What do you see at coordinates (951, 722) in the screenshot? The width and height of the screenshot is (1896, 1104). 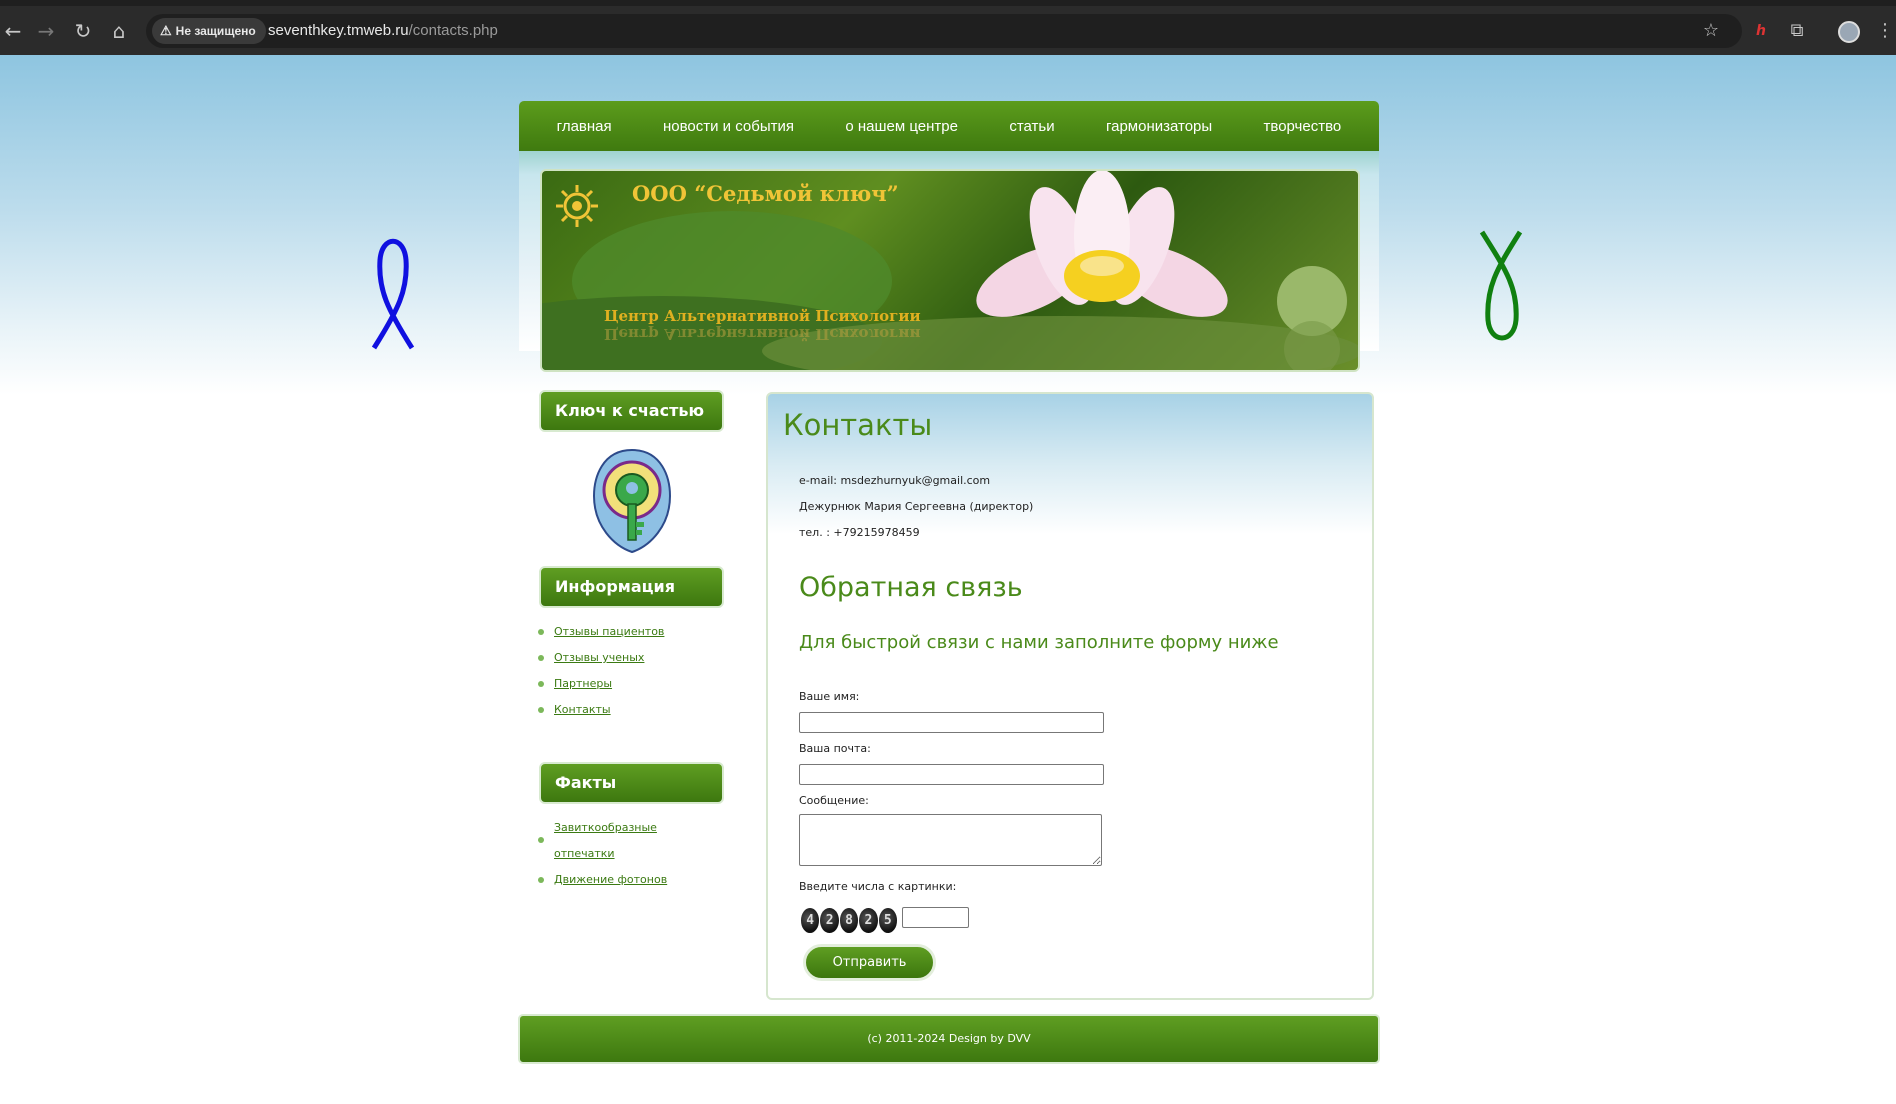 I see `name-input` at bounding box center [951, 722].